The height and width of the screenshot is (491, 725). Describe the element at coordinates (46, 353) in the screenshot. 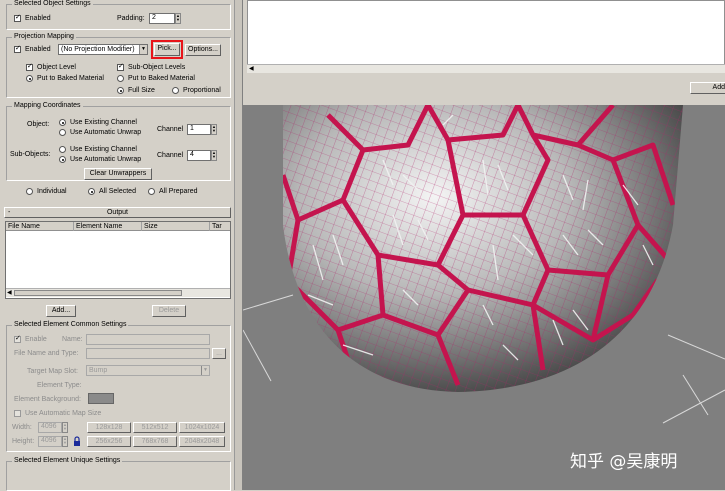

I see `file-name-type-label: File Name and Type:` at that location.